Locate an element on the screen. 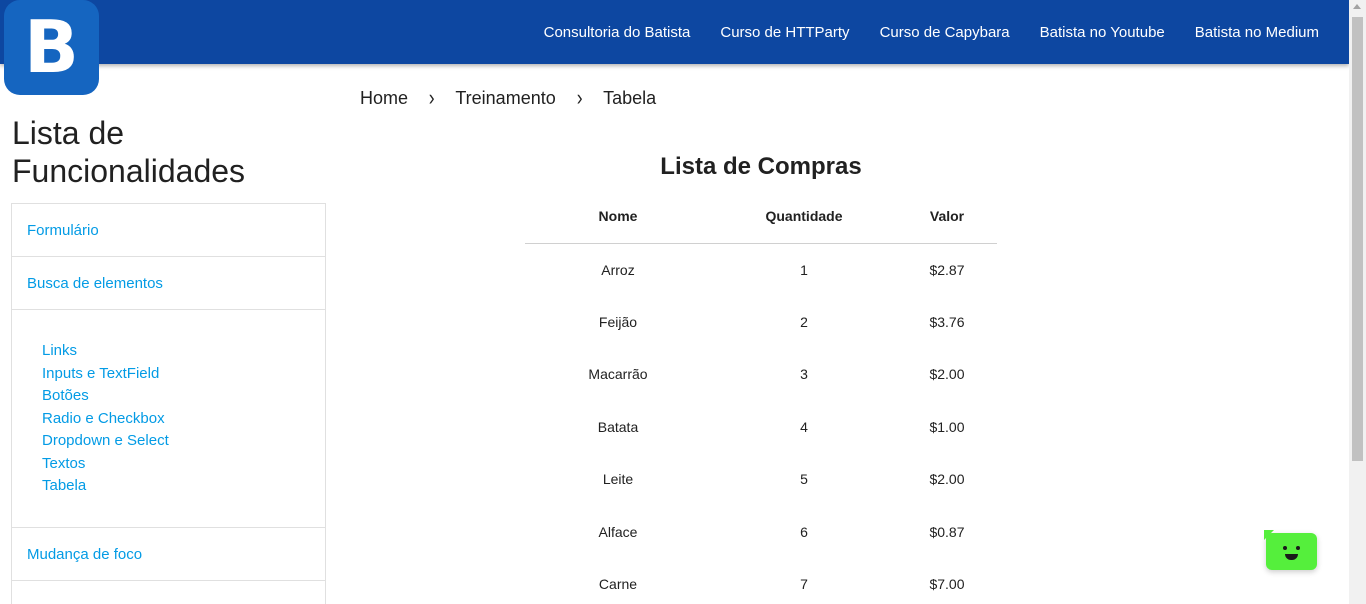 The image size is (1366, 604). brand-logo-letter: B is located at coordinates (51, 47).